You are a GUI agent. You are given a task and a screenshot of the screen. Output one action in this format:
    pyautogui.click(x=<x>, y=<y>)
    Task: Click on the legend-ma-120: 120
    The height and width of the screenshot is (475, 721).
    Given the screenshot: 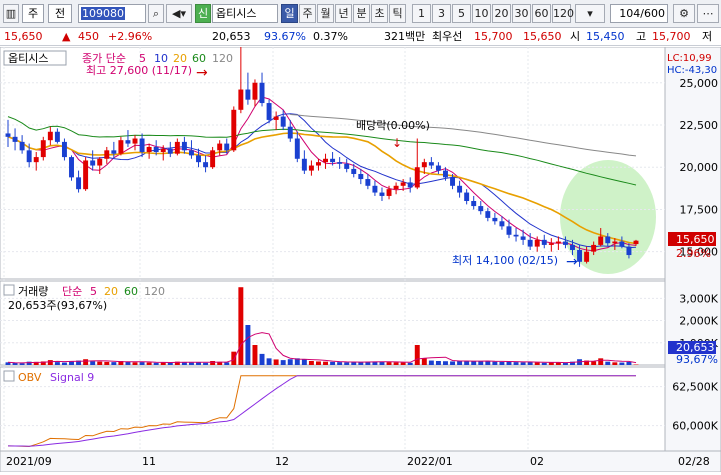 What is the action you would take?
    pyautogui.click(x=222, y=58)
    